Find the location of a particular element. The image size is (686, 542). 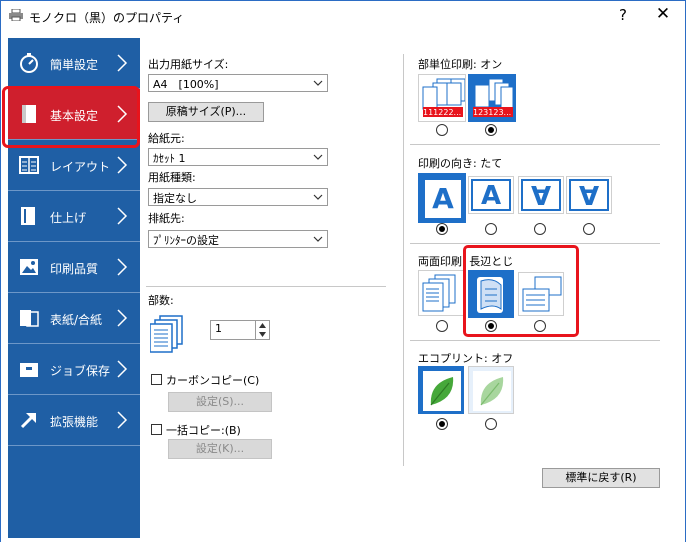

layout-icon is located at coordinates (29, 165).